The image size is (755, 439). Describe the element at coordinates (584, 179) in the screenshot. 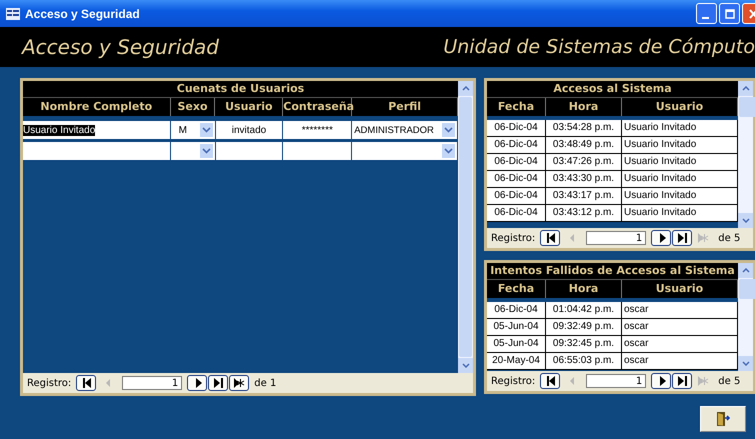

I see `table-cell: 03:43:30 p.m.` at that location.